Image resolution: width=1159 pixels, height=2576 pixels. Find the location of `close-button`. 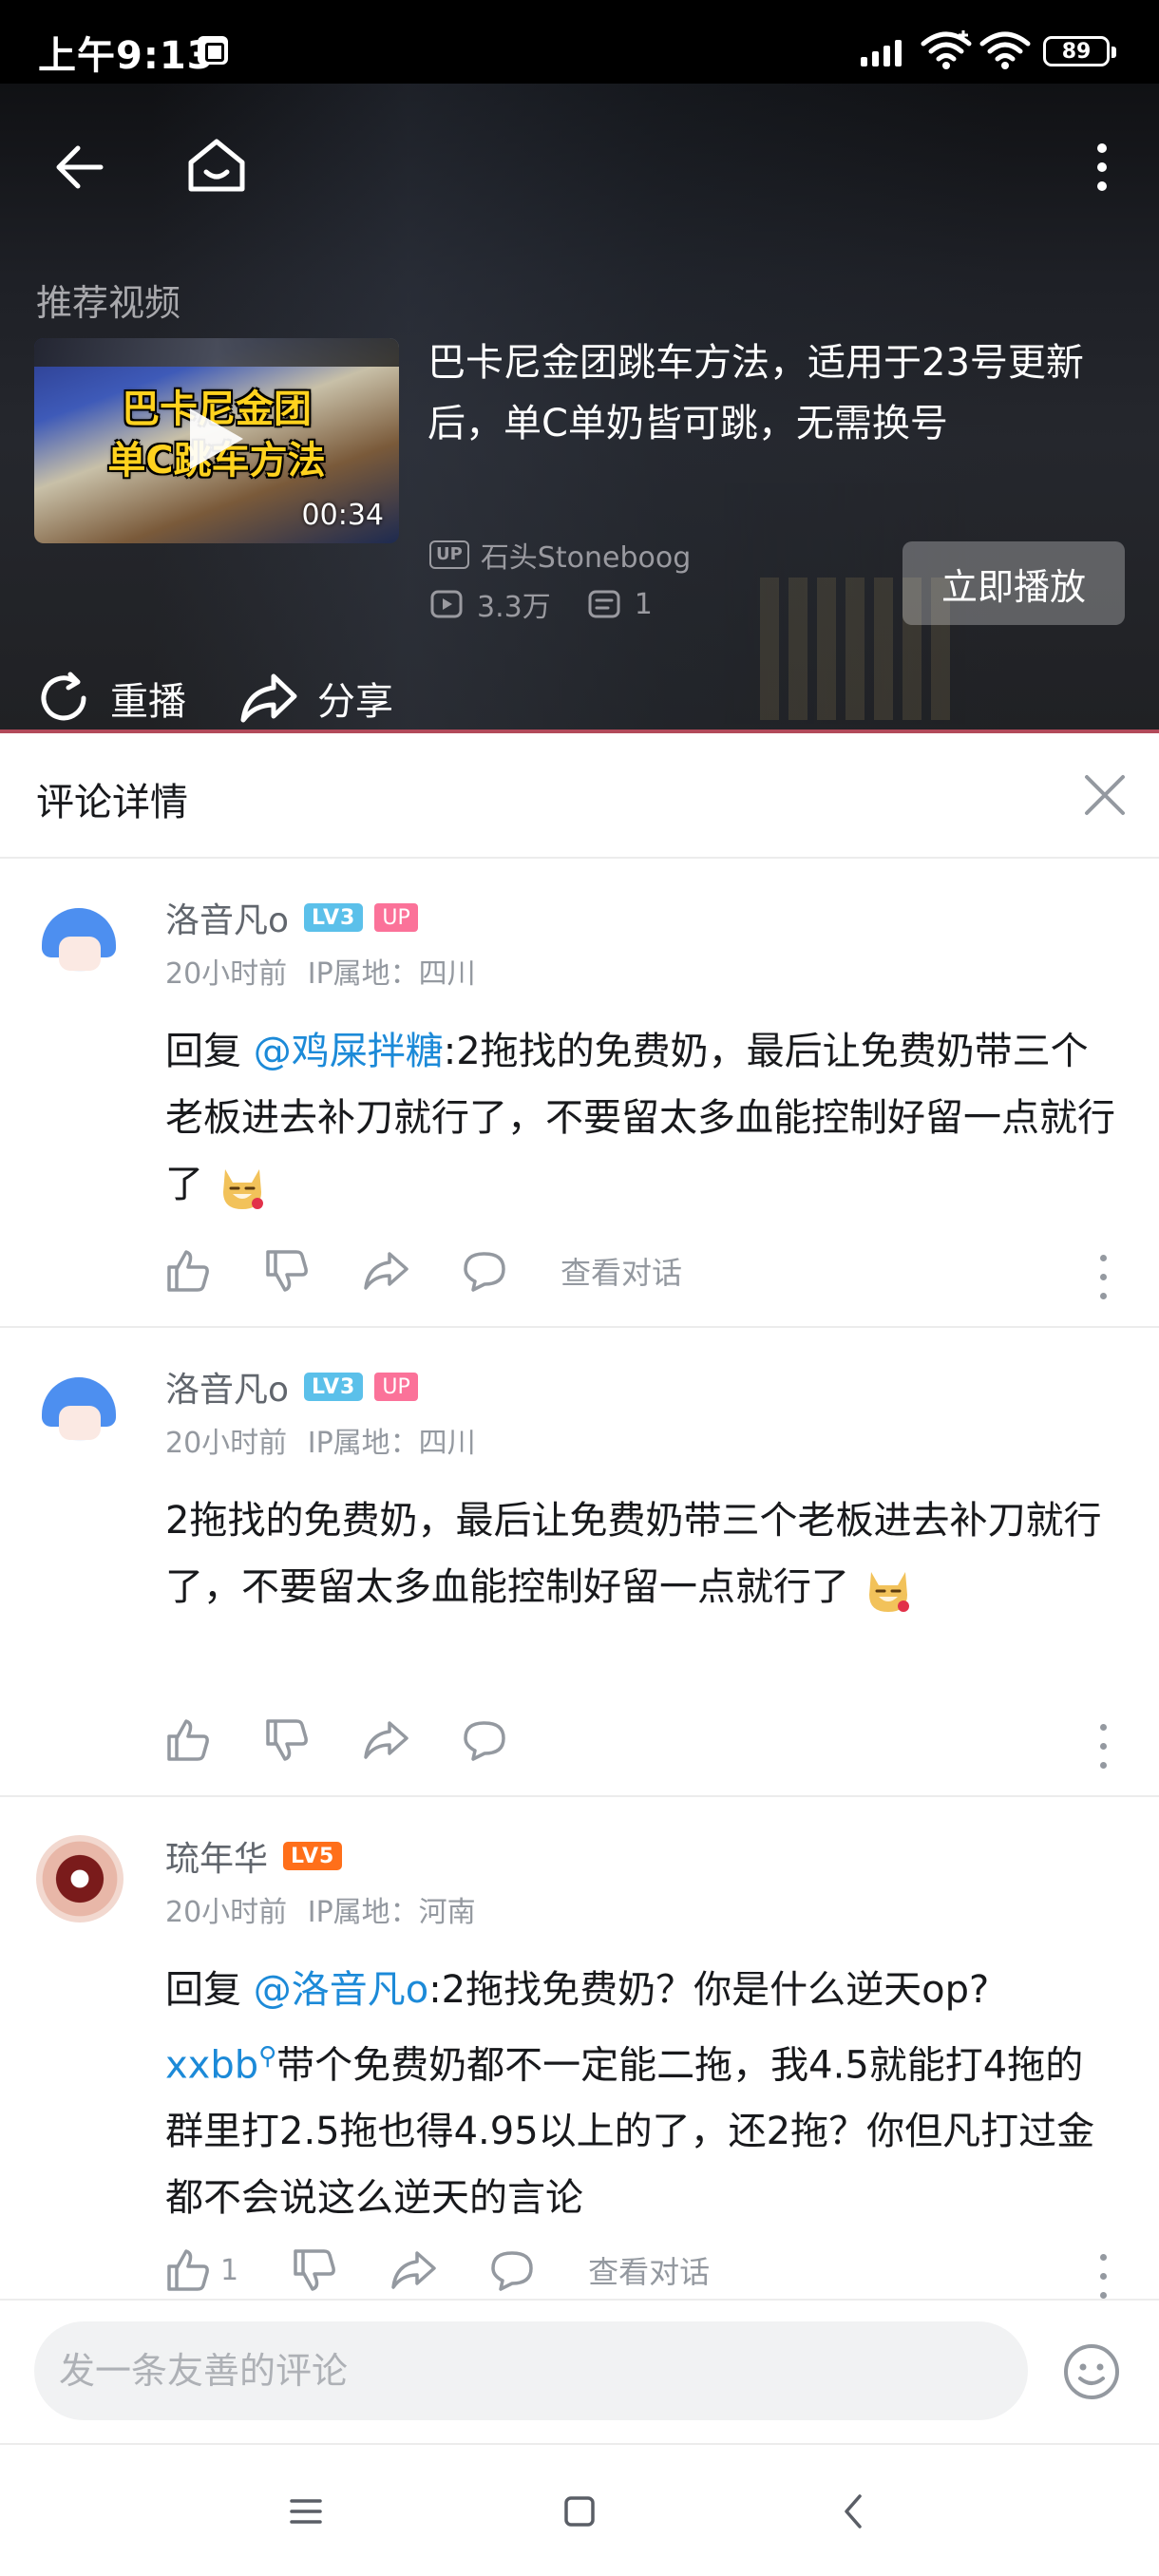

close-button is located at coordinates (1104, 795).